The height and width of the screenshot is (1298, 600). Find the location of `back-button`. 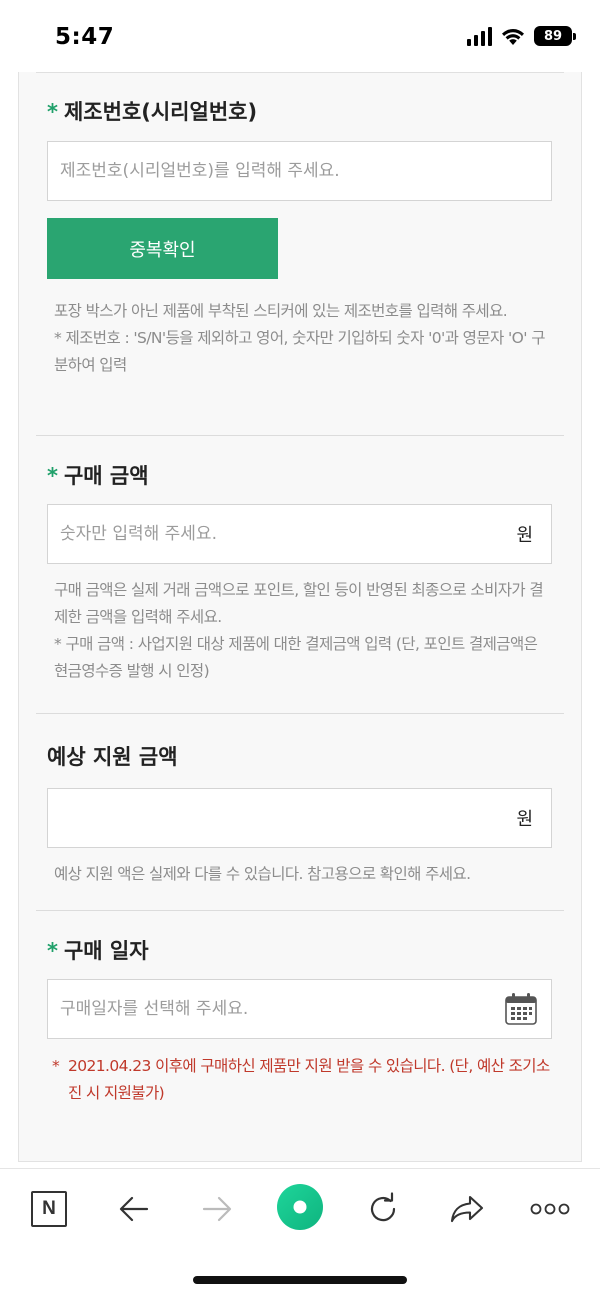

back-button is located at coordinates (134, 1209).